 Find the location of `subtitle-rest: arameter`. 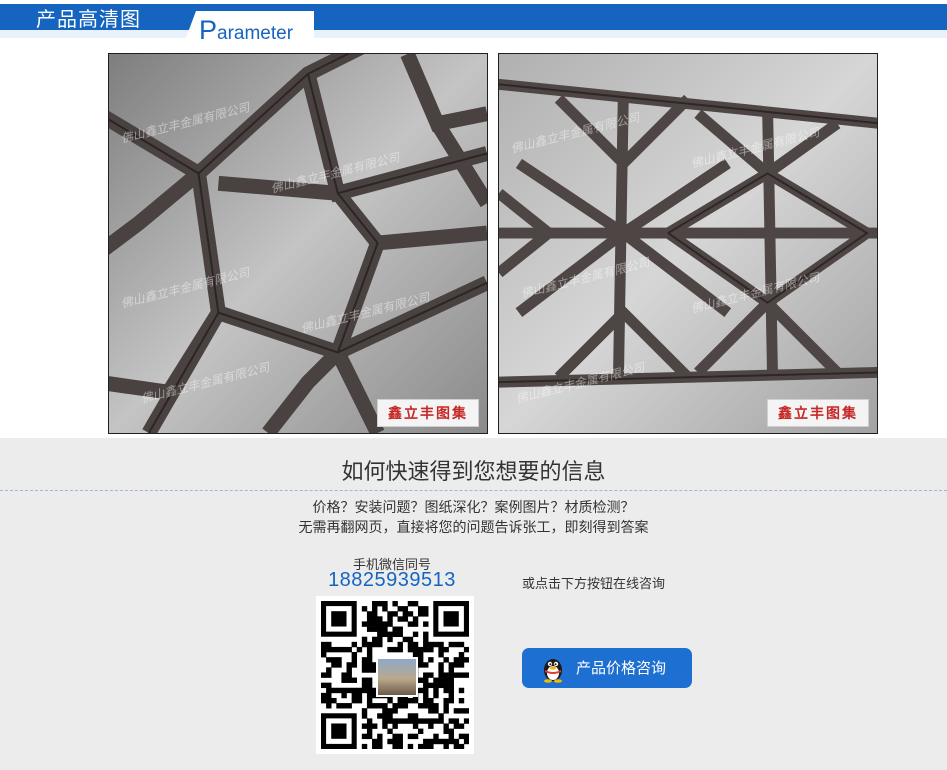

subtitle-rest: arameter is located at coordinates (255, 33).